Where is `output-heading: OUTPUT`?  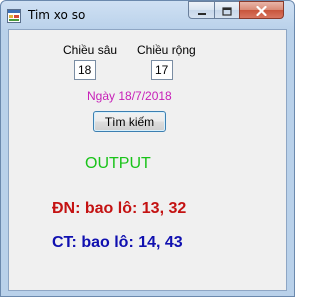
output-heading: OUTPUT is located at coordinates (118, 163).